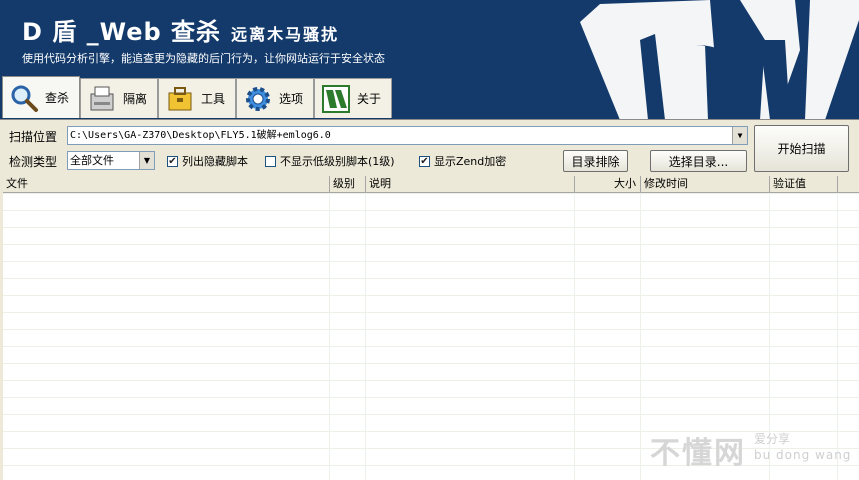 Image resolution: width=859 pixels, height=480 pixels. Describe the element at coordinates (705, 184) in the screenshot. I see `col-modified-time: 修改时间` at that location.